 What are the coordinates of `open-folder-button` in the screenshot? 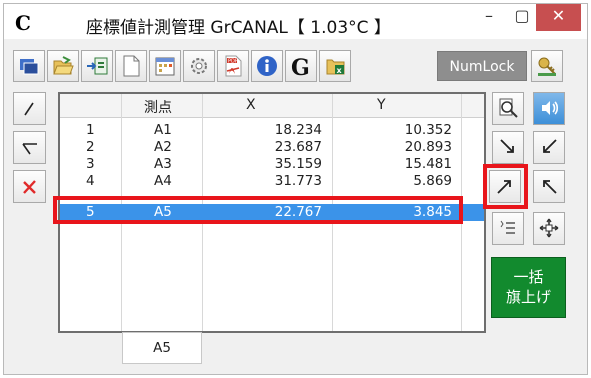 It's located at (63, 66).